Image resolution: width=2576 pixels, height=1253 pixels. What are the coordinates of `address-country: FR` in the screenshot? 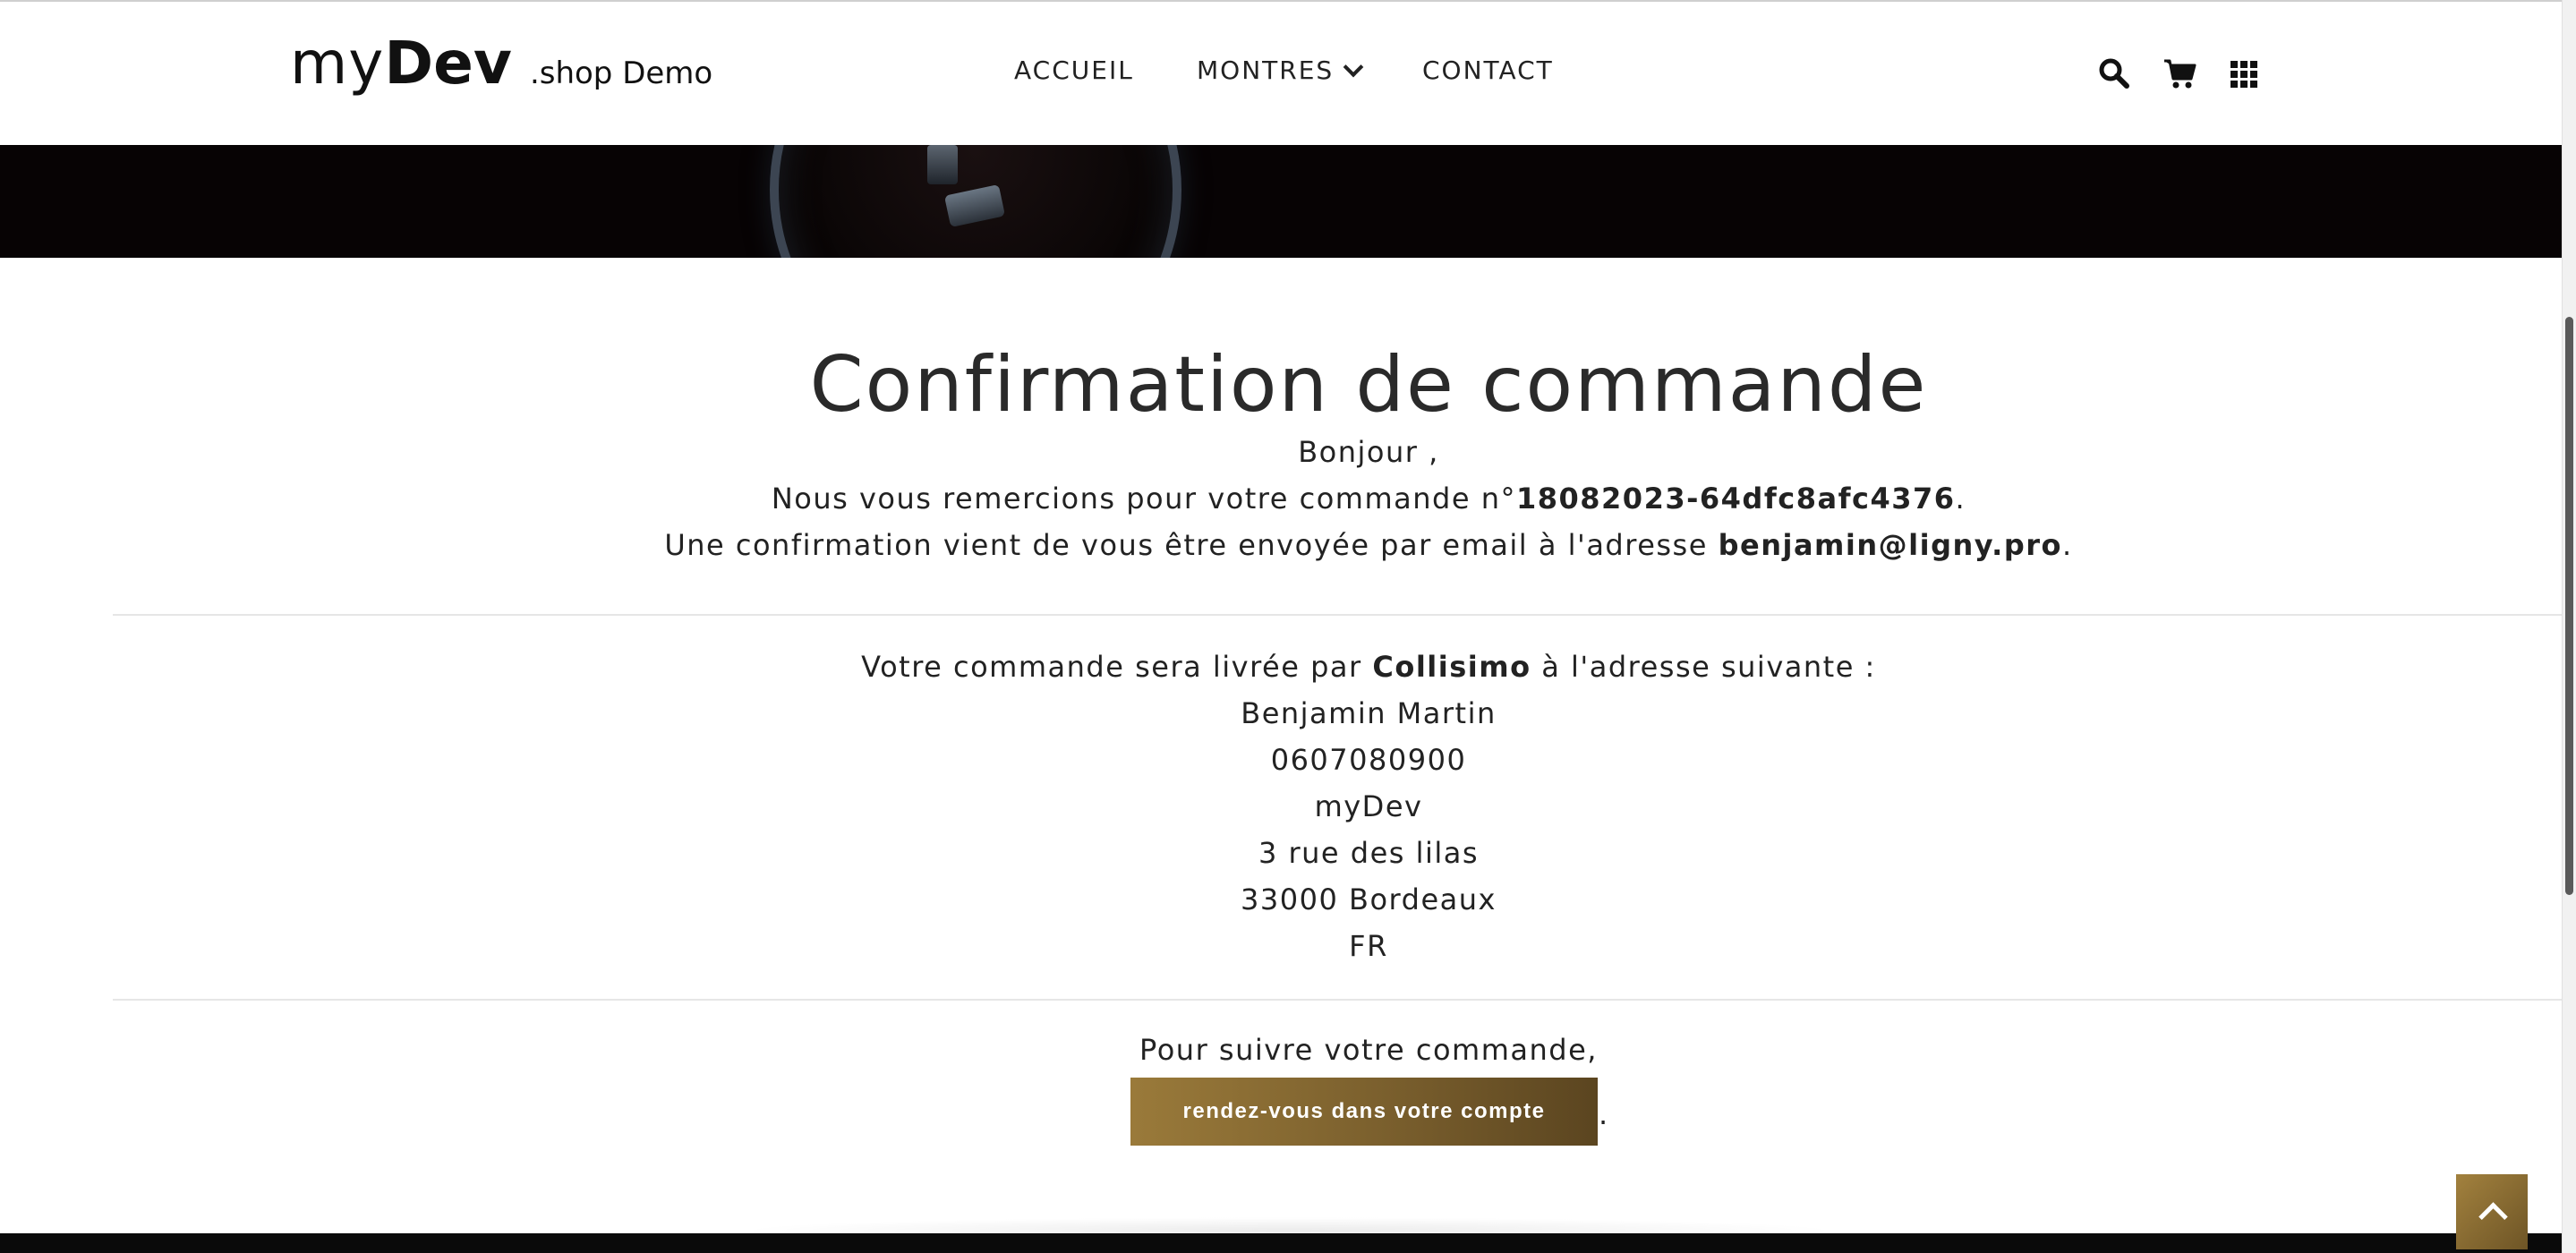 It's located at (1368, 946).